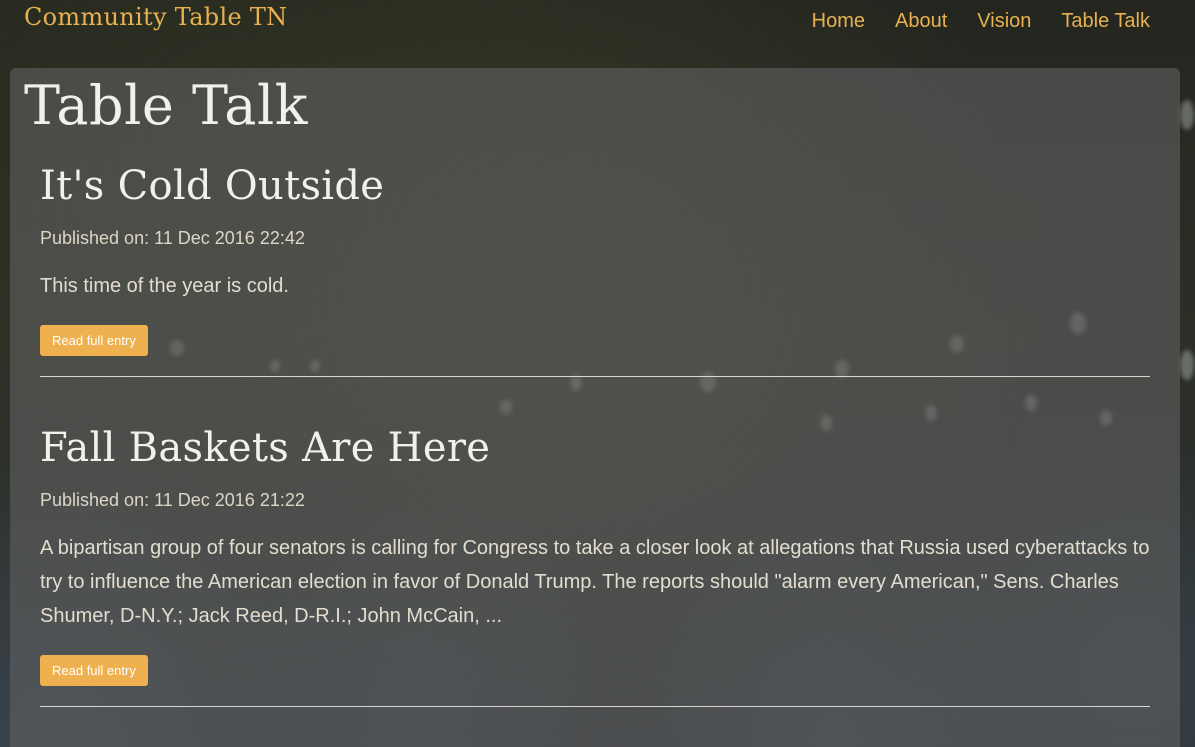 This screenshot has width=1195, height=747. What do you see at coordinates (1105, 21) in the screenshot?
I see `nav-table-talk-link: Table Talk` at bounding box center [1105, 21].